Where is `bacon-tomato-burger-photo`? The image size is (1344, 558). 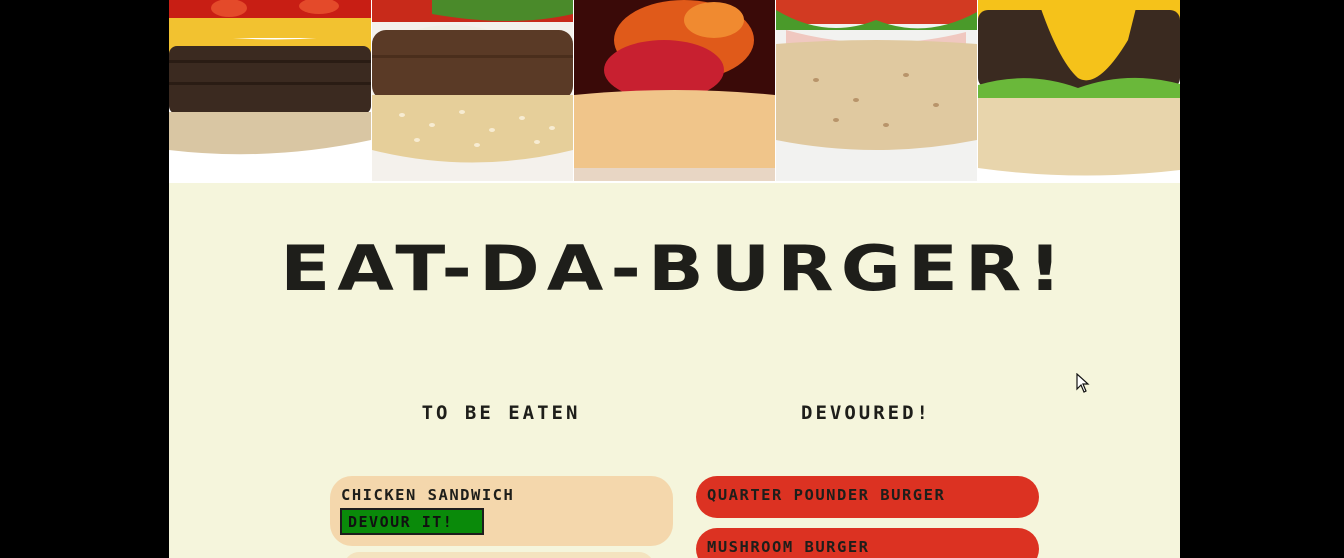 bacon-tomato-burger-photo is located at coordinates (674, 90).